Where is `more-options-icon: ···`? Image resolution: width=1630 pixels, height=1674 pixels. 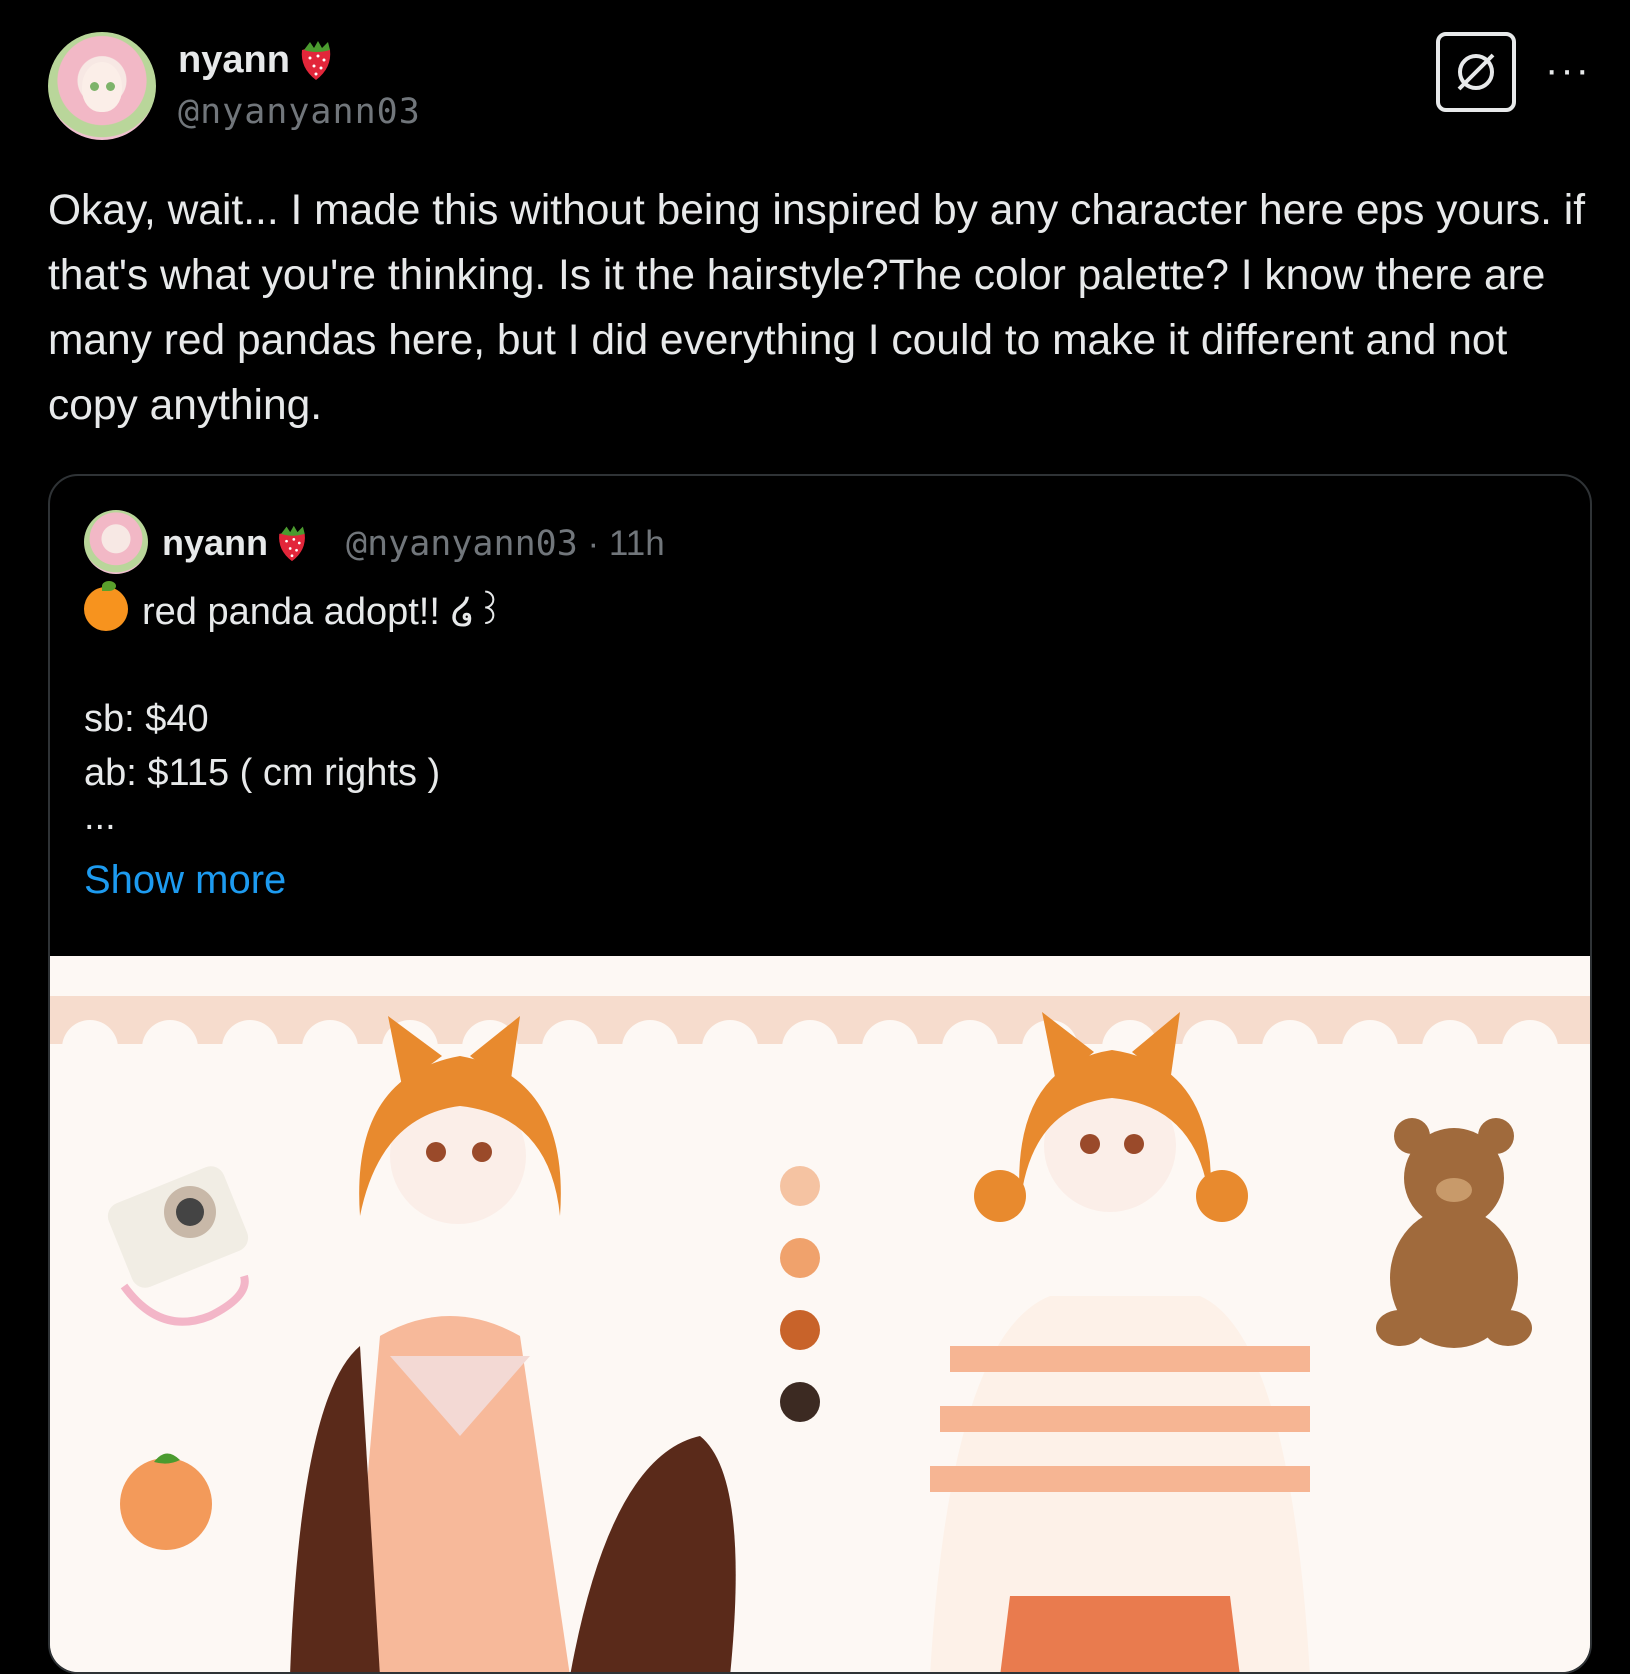
more-options-icon: ··· is located at coordinates (1568, 70).